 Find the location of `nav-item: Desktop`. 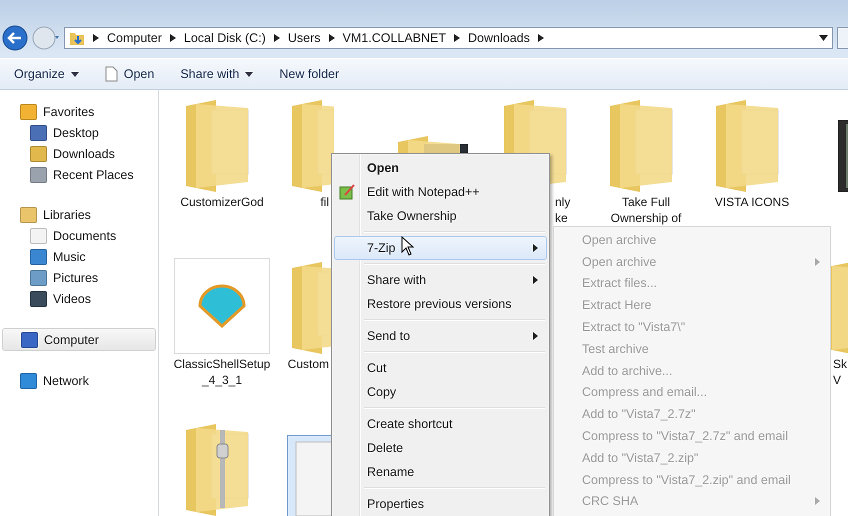

nav-item: Desktop is located at coordinates (79, 132).